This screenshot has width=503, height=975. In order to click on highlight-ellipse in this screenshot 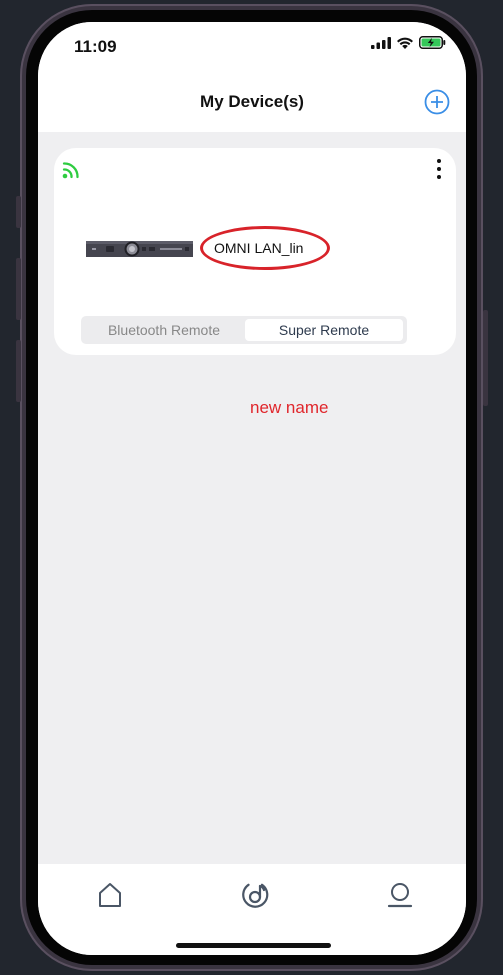, I will do `click(265, 248)`.